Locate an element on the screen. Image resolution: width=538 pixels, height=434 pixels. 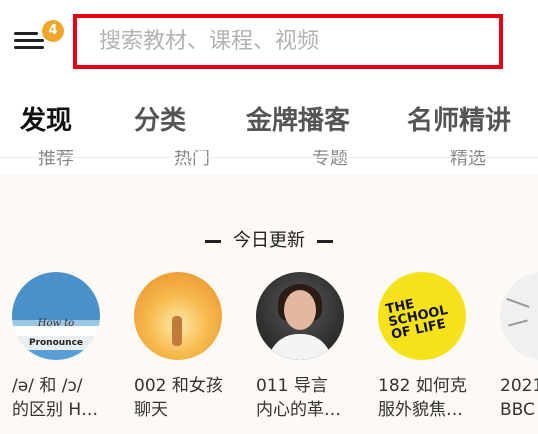
cover-text: Pronounce is located at coordinates (56, 343).